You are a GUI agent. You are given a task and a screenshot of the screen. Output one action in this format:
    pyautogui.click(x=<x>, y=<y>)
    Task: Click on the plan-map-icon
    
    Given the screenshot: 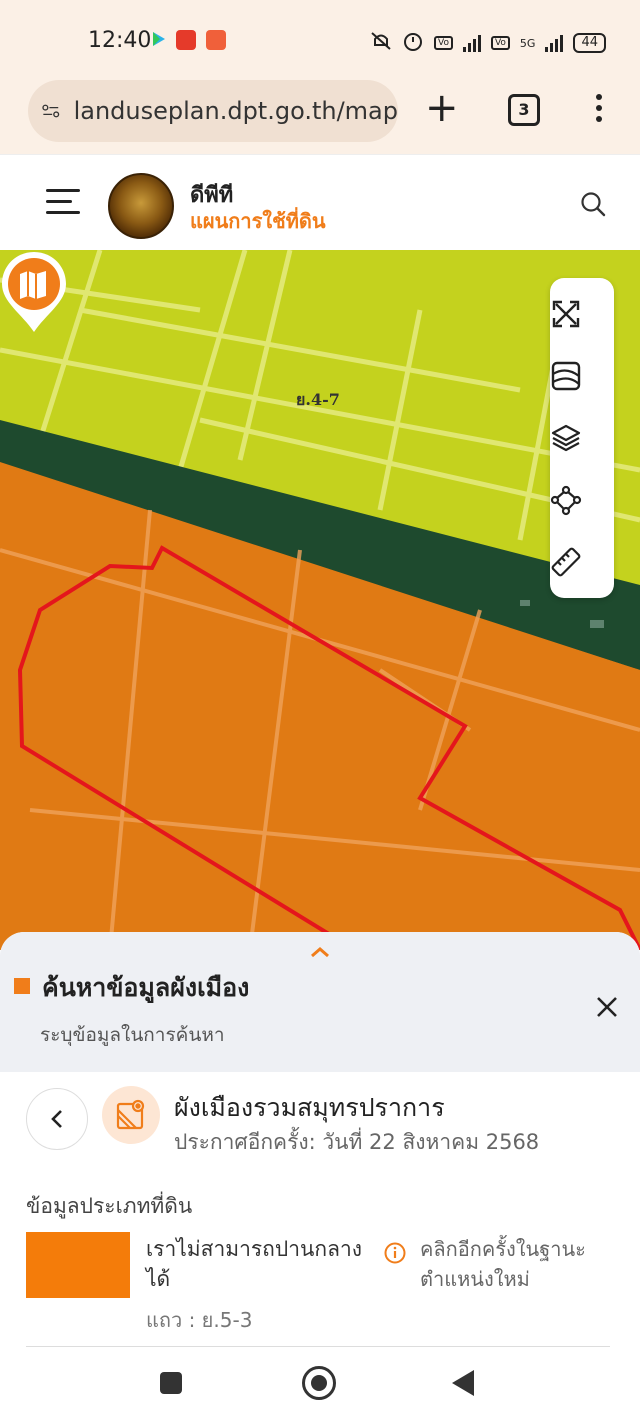 What is the action you would take?
    pyautogui.click(x=131, y=1115)
    